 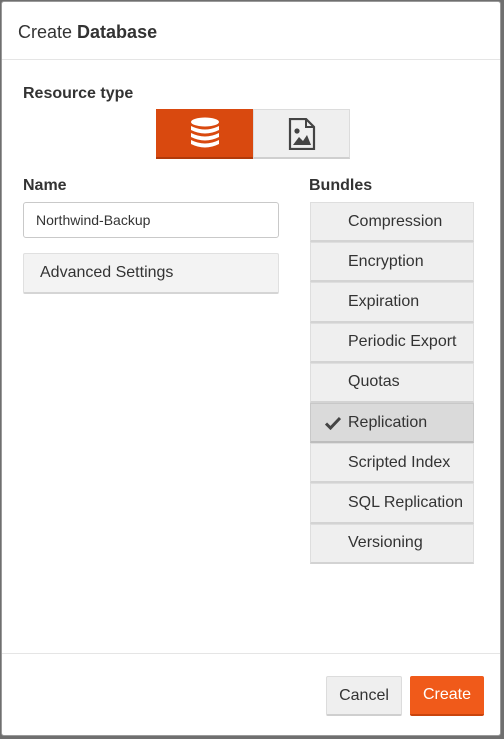 I want to click on bundle-label: Replication, so click(x=388, y=422).